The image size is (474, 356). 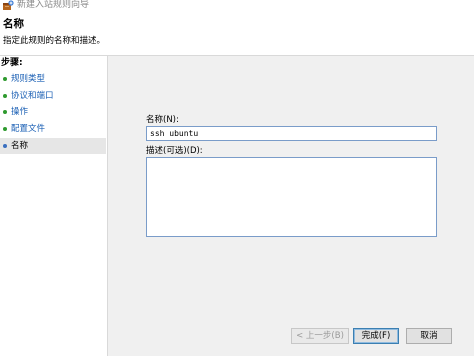 I want to click on step-label: 配置文件, so click(x=28, y=129).